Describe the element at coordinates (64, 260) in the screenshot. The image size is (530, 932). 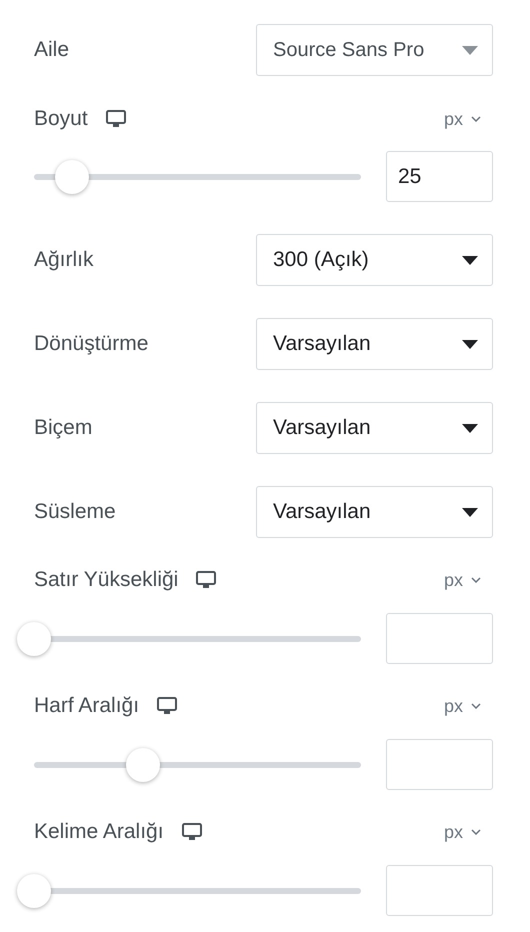
I see `field-label: Ağırlık` at that location.